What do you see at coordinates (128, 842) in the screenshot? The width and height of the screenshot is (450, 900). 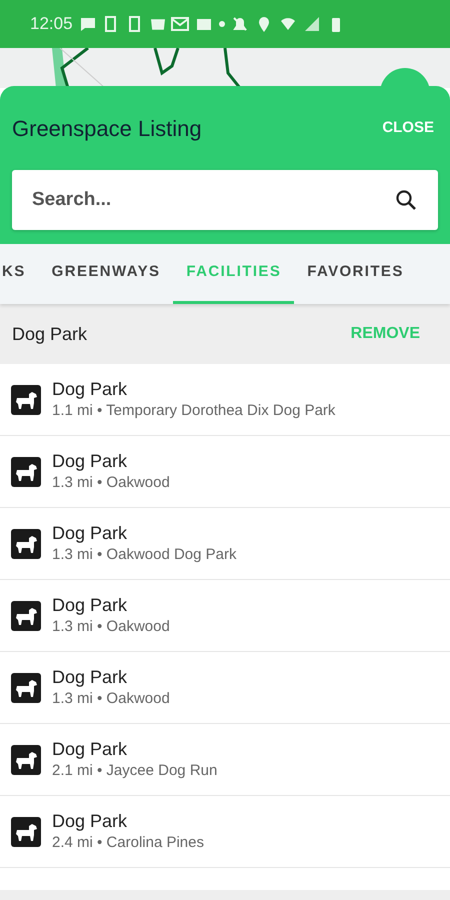 I see `item-subtitle: 2.4 mi • Carolina Pines` at bounding box center [128, 842].